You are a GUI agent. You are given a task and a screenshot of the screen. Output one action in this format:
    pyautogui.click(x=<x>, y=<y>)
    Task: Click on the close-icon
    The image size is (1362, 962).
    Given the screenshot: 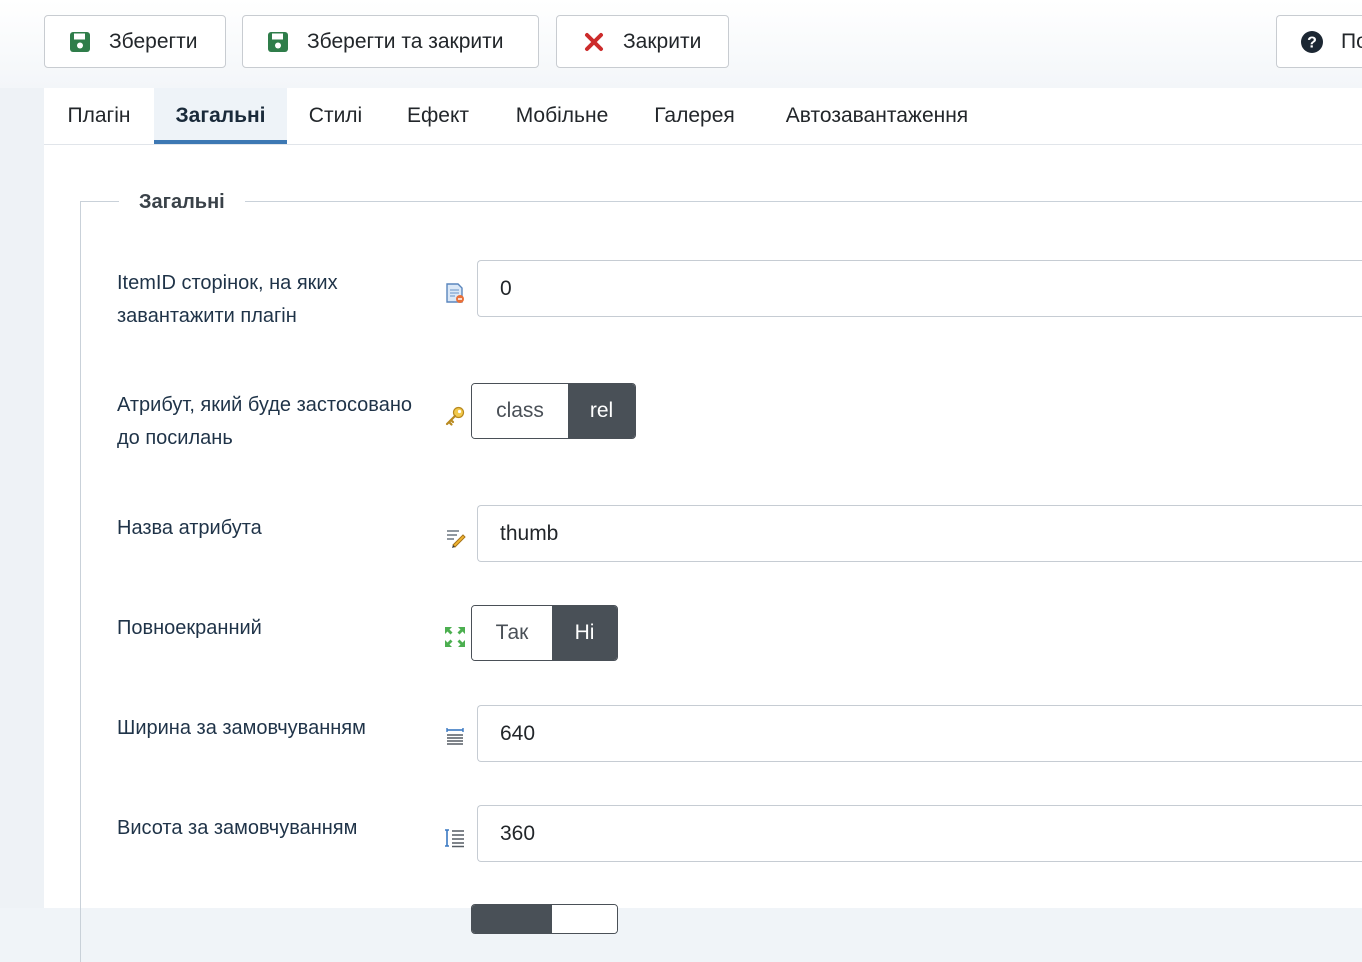 What is the action you would take?
    pyautogui.click(x=594, y=42)
    